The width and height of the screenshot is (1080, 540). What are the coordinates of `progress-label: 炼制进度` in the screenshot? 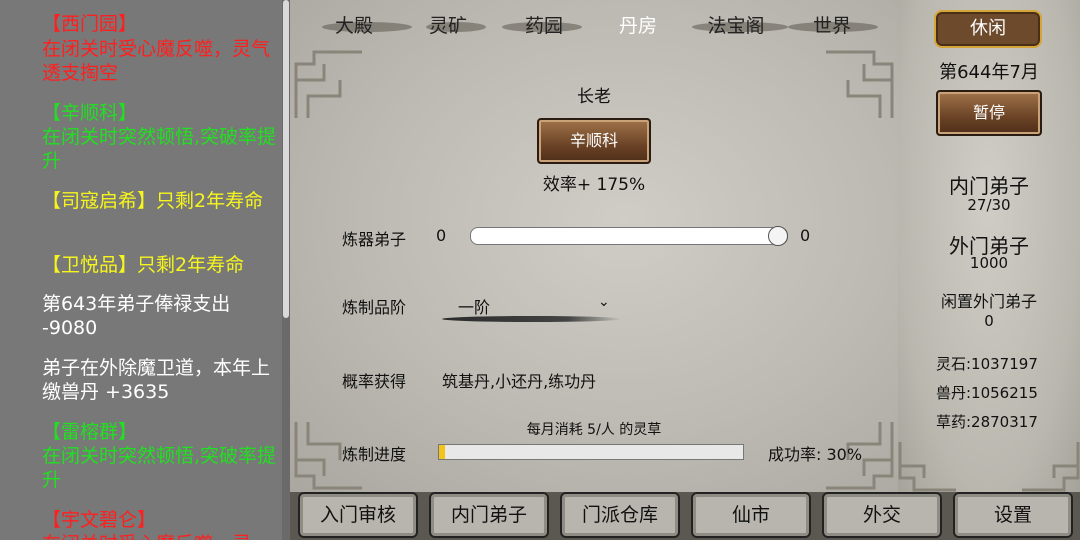 It's located at (374, 454).